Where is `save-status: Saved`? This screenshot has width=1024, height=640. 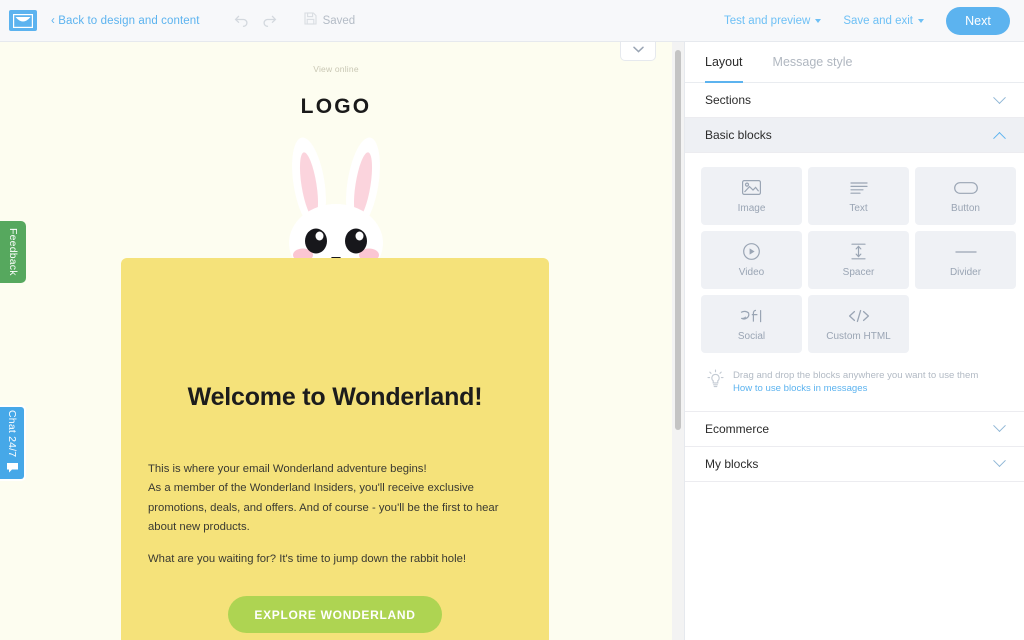 save-status: Saved is located at coordinates (330, 20).